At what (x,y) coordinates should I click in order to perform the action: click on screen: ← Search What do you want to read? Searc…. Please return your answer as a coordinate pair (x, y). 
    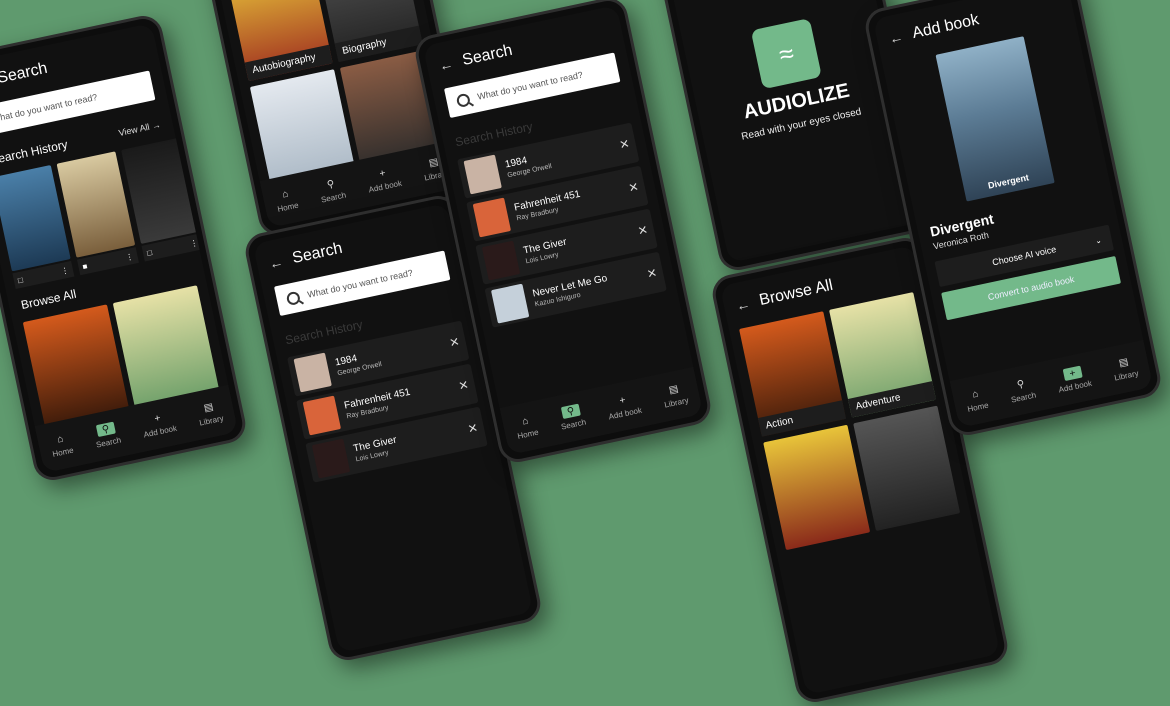
    Looking at the image, I should click on (119, 248).